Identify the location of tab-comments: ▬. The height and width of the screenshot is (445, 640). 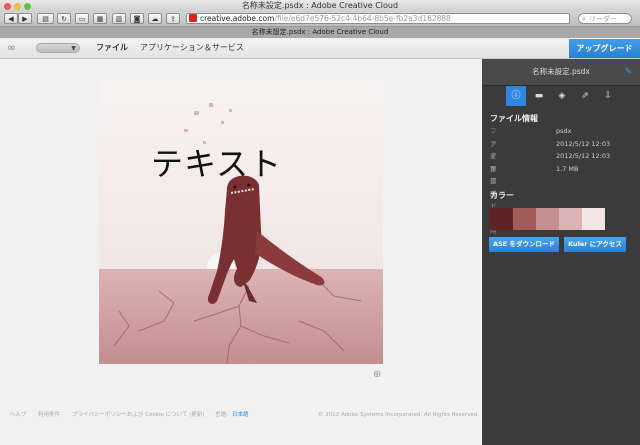
(539, 96).